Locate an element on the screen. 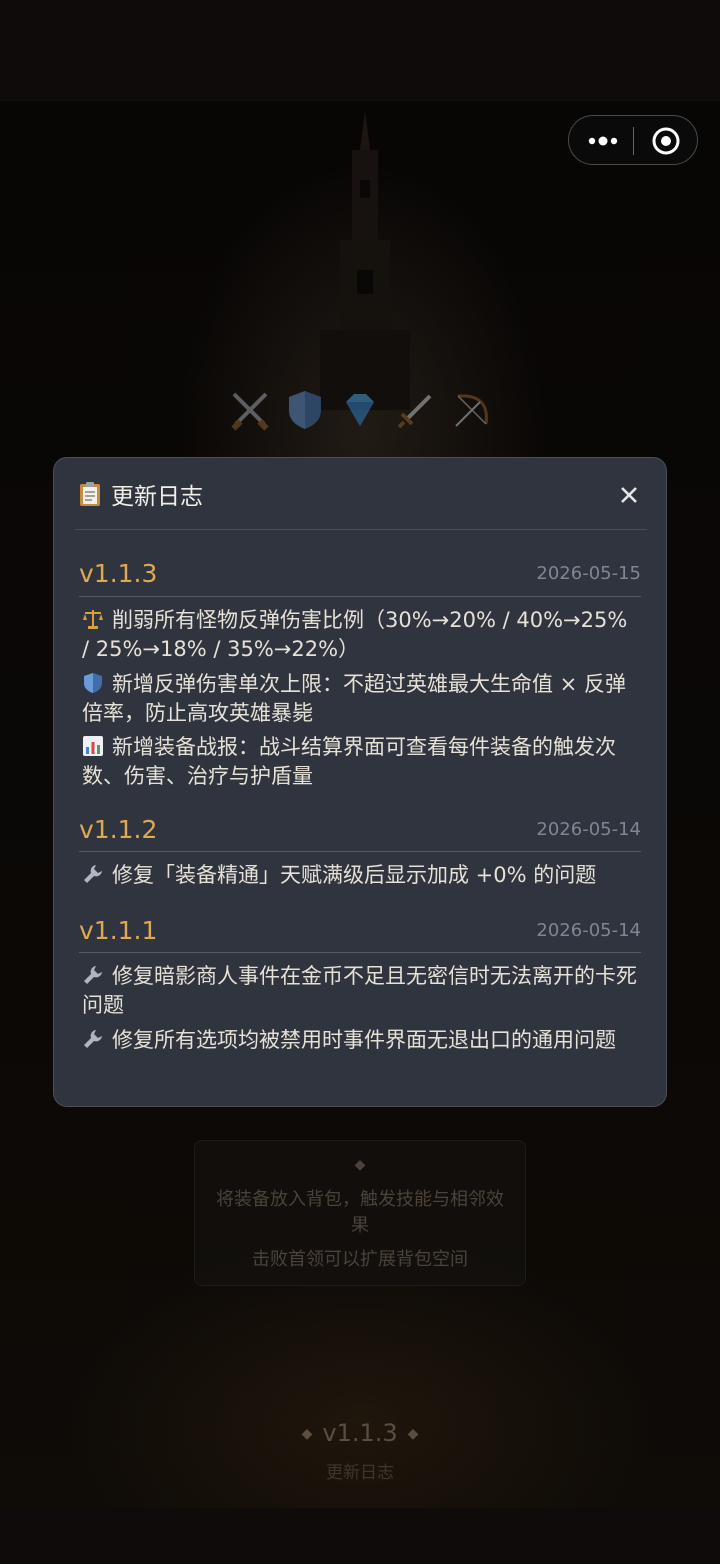 Image resolution: width=720 pixels, height=1564 pixels. version-date: 2026-05-15 is located at coordinates (588, 573).